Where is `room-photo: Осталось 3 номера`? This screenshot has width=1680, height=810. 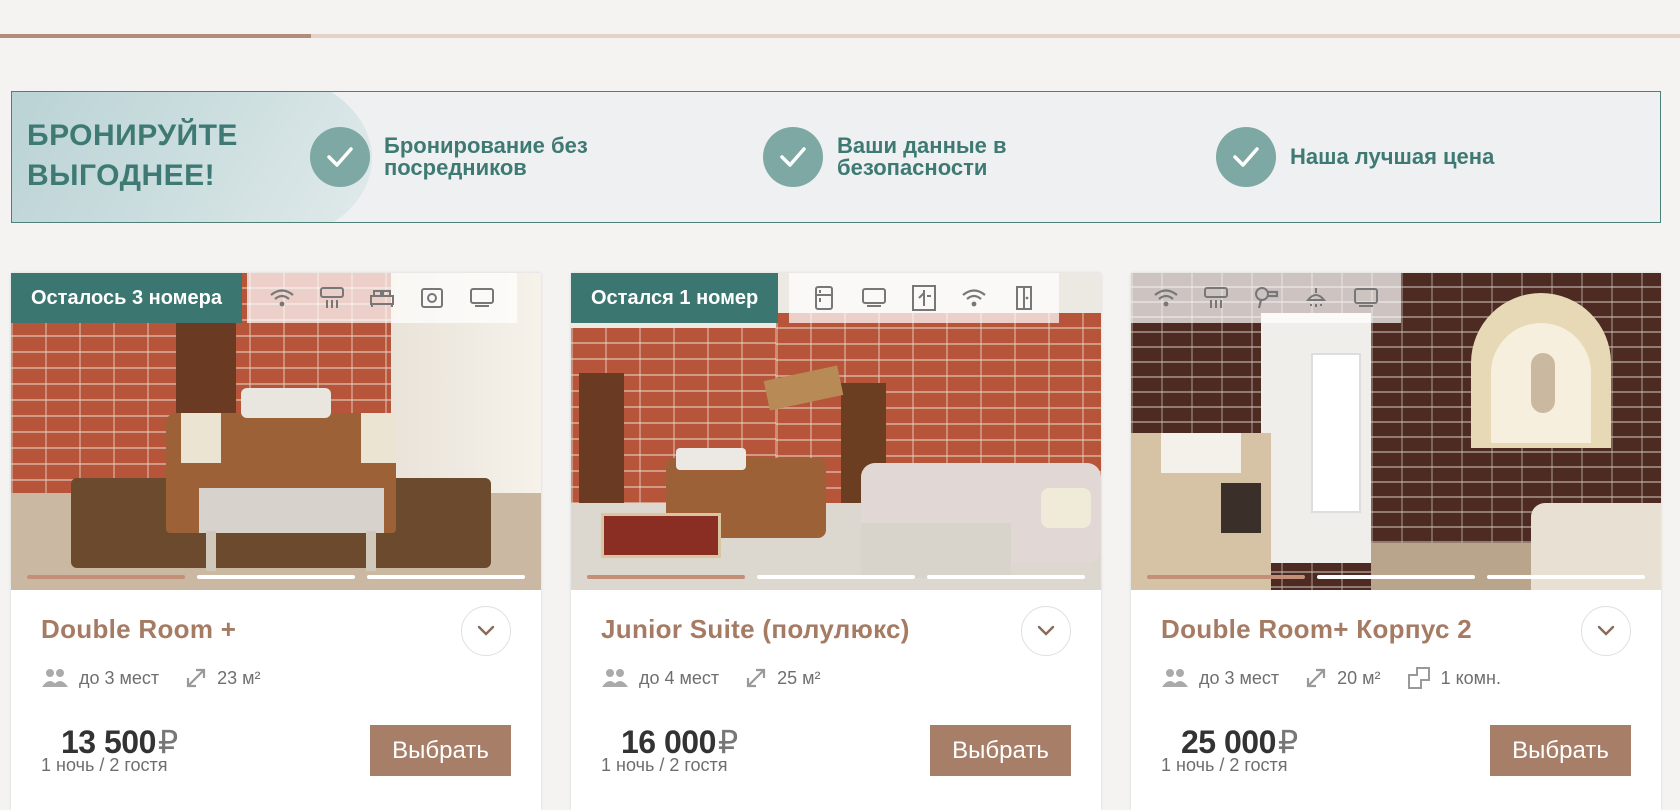 room-photo: Осталось 3 номера is located at coordinates (276, 431).